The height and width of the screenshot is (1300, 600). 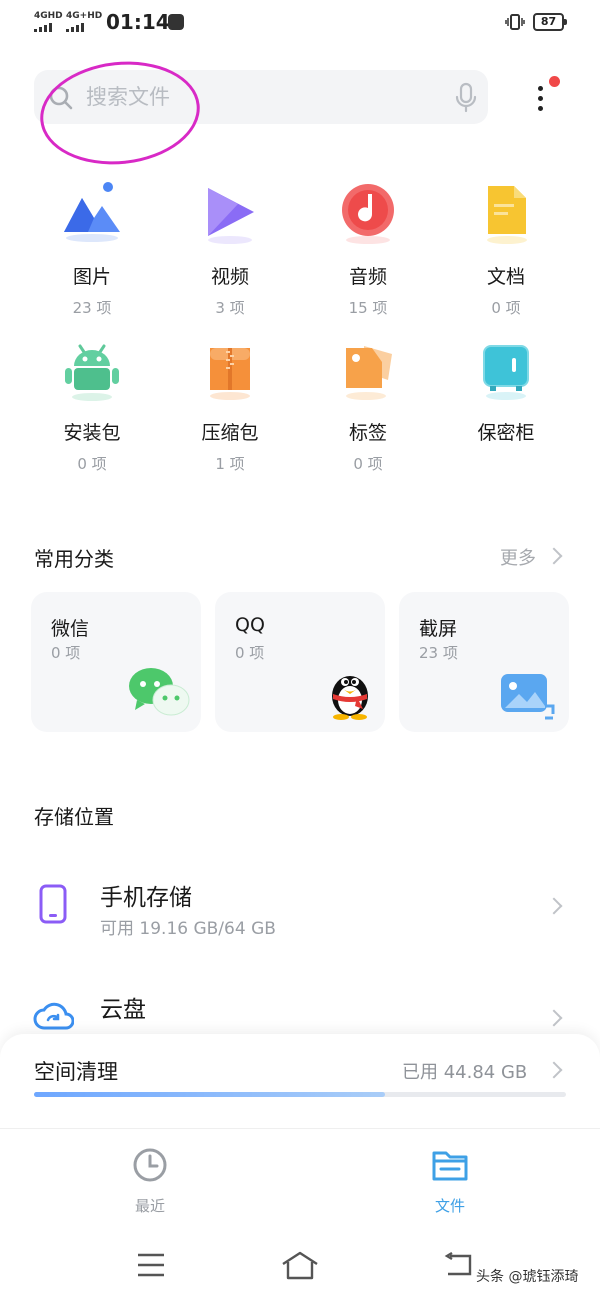 I want to click on card-count: 23 项, so click(x=438, y=653).